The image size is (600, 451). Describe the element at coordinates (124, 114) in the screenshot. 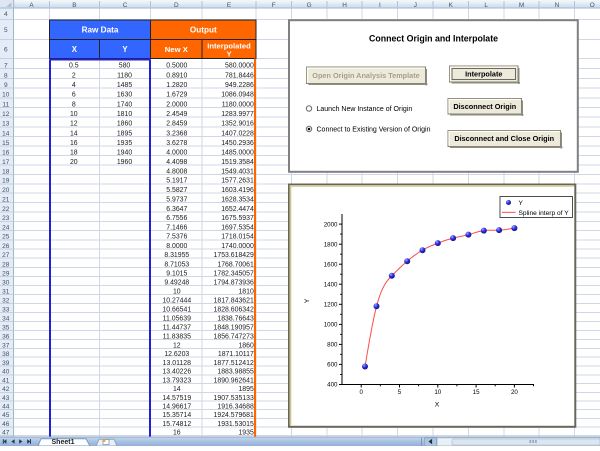

I see `svg-text: 1810` at that location.